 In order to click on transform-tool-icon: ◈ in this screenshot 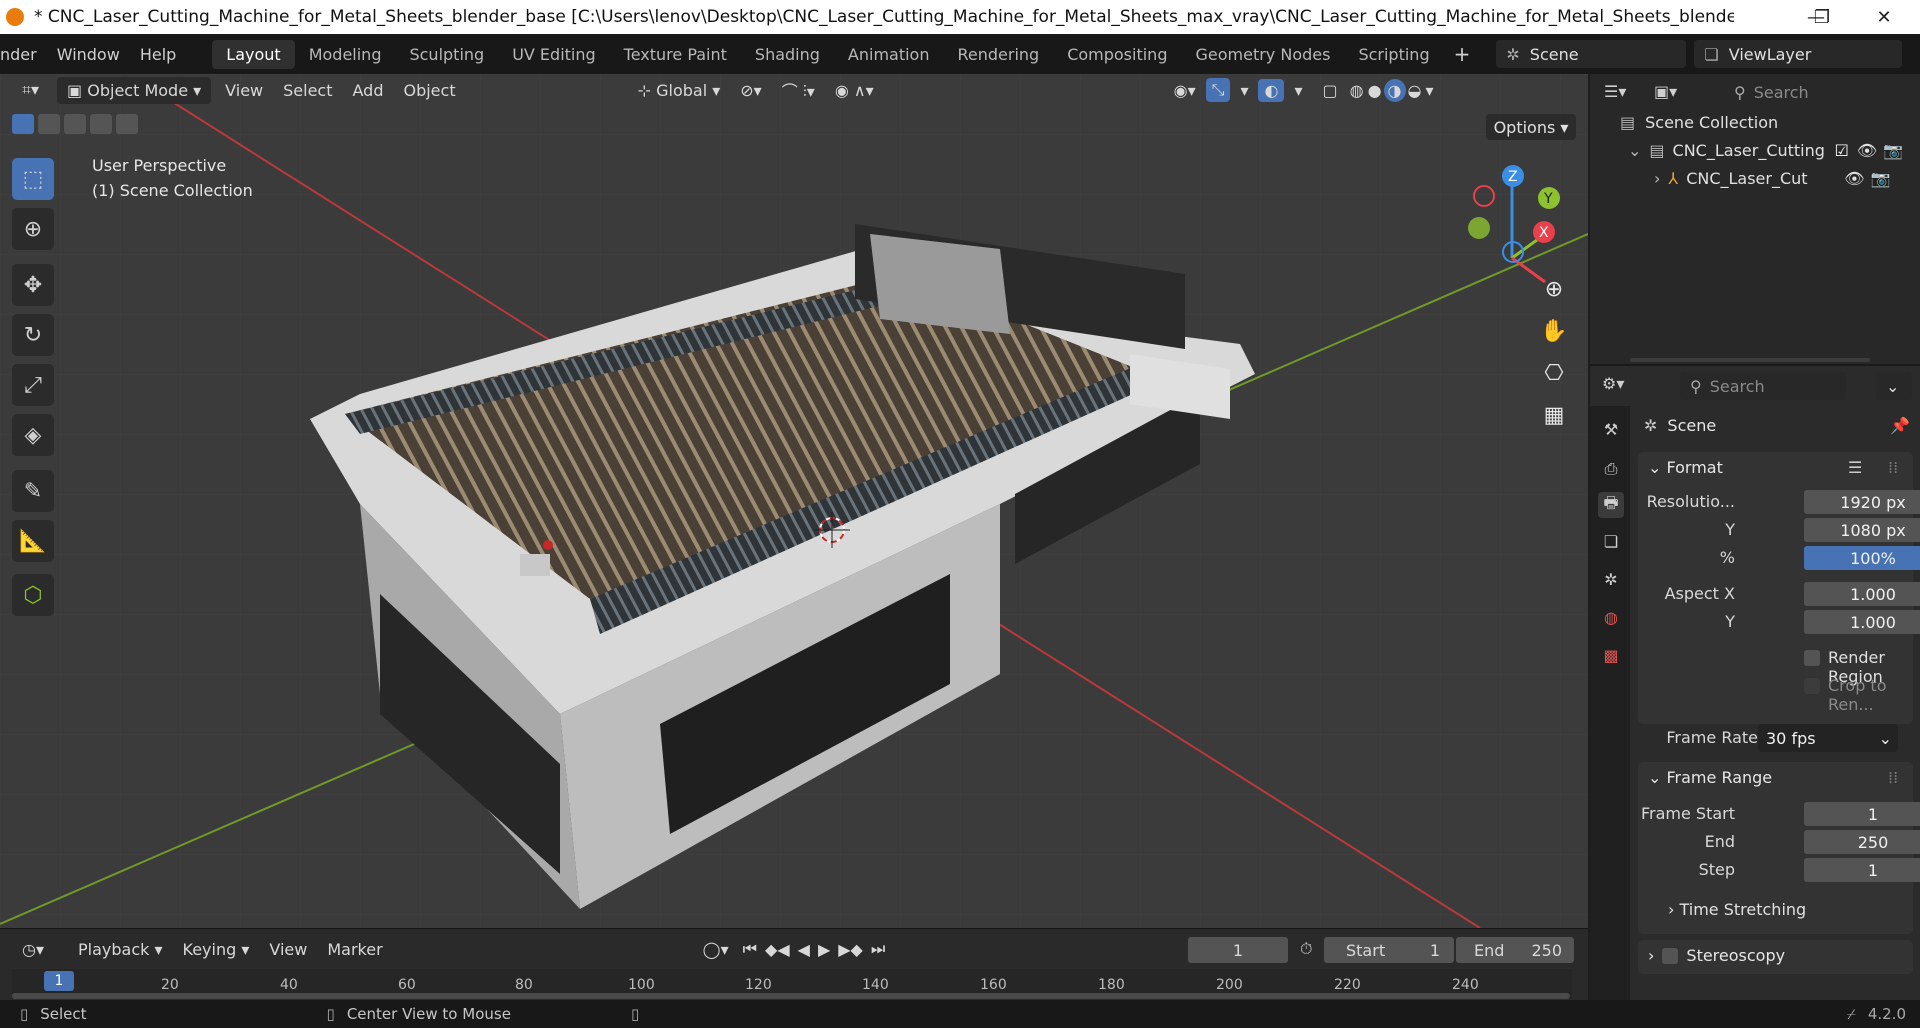, I will do `click(33, 435)`.